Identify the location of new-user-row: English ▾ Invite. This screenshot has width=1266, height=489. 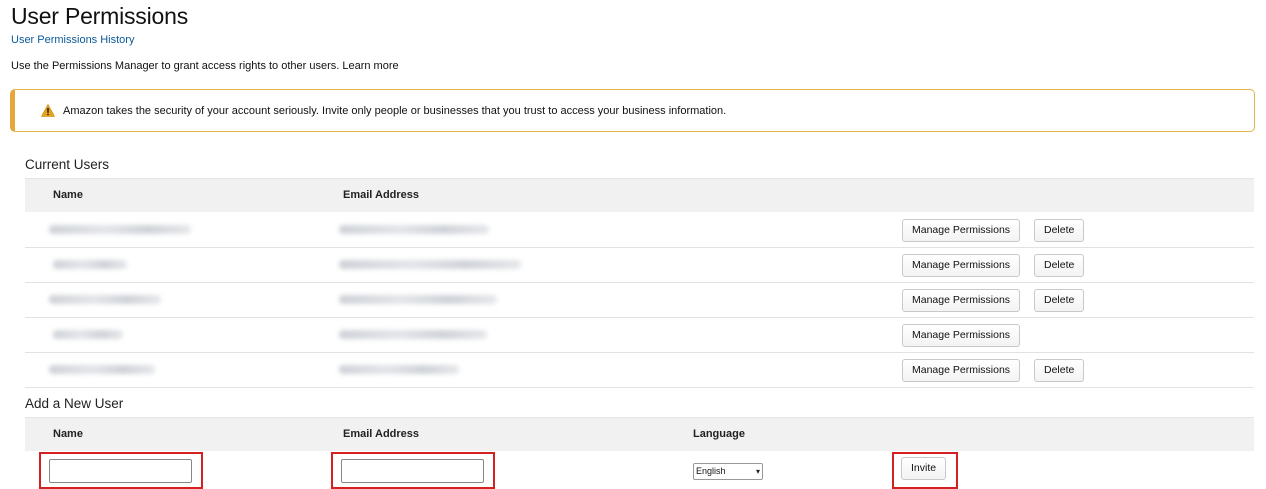
(639, 470).